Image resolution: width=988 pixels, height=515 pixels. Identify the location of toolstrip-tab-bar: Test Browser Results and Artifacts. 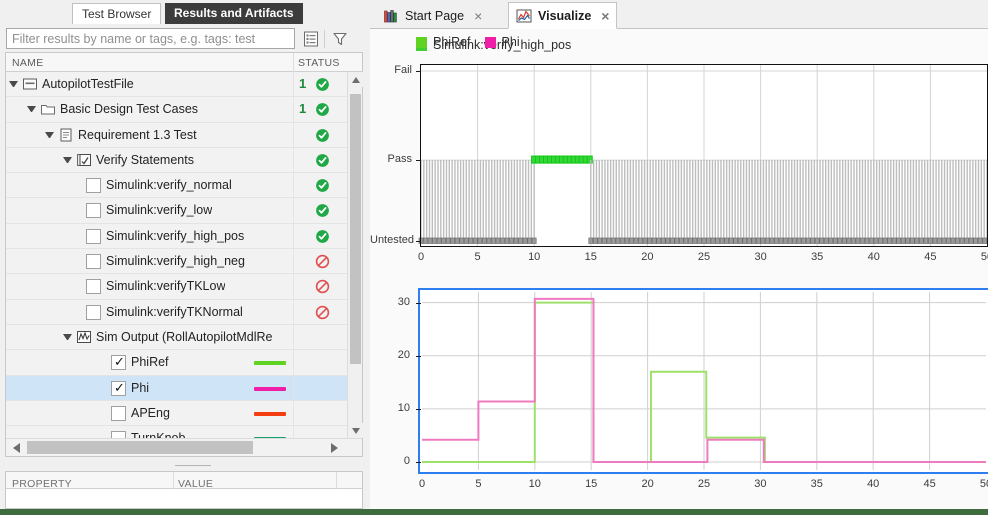
(183, 12).